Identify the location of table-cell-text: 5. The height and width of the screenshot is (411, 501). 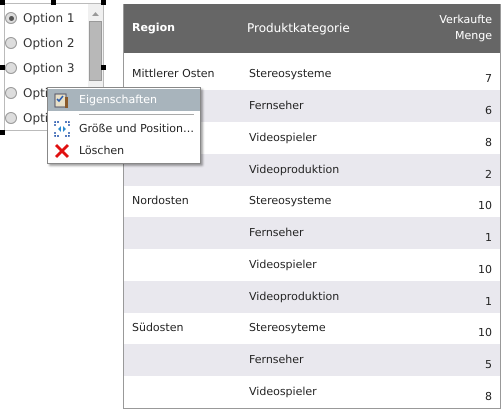
(488, 365).